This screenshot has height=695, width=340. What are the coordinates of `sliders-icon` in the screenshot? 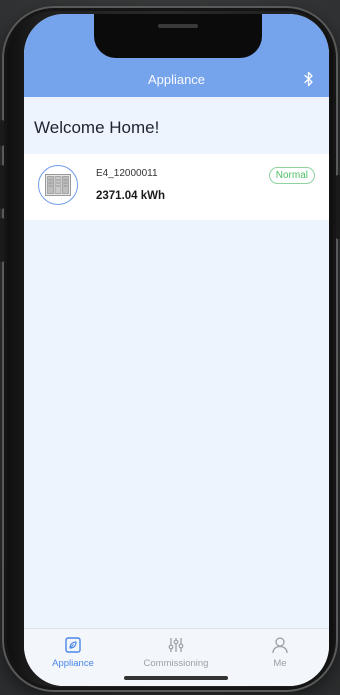 It's located at (176, 645).